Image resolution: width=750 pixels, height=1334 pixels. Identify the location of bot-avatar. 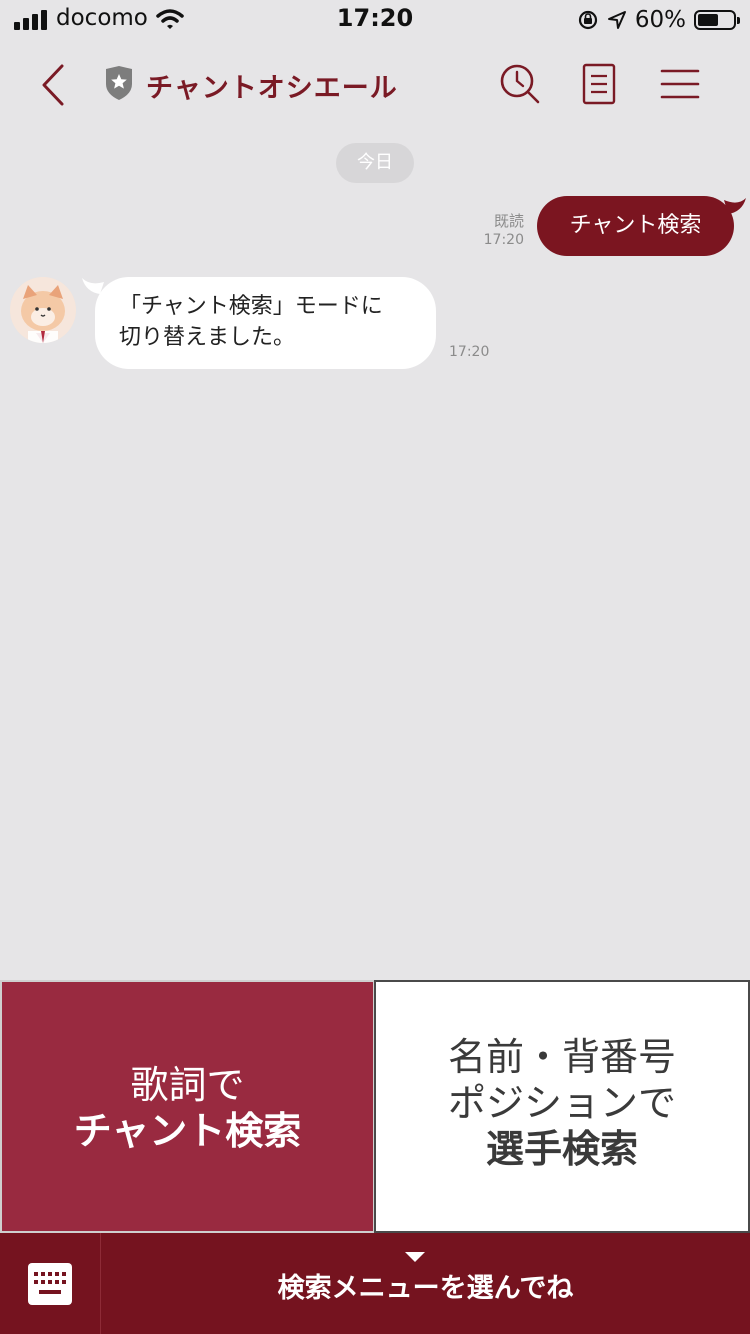
(43, 310).